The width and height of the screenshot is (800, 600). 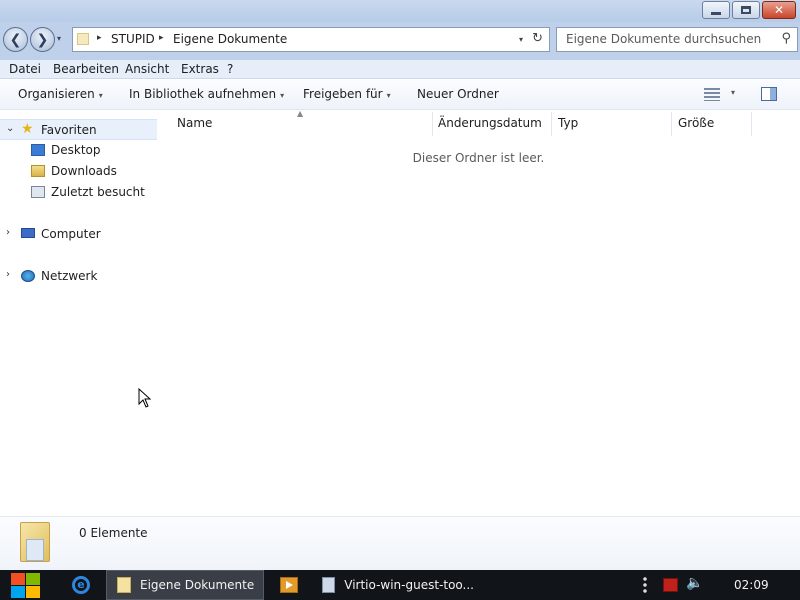 I want to click on back-arrow-icon: ❮, so click(x=15, y=39).